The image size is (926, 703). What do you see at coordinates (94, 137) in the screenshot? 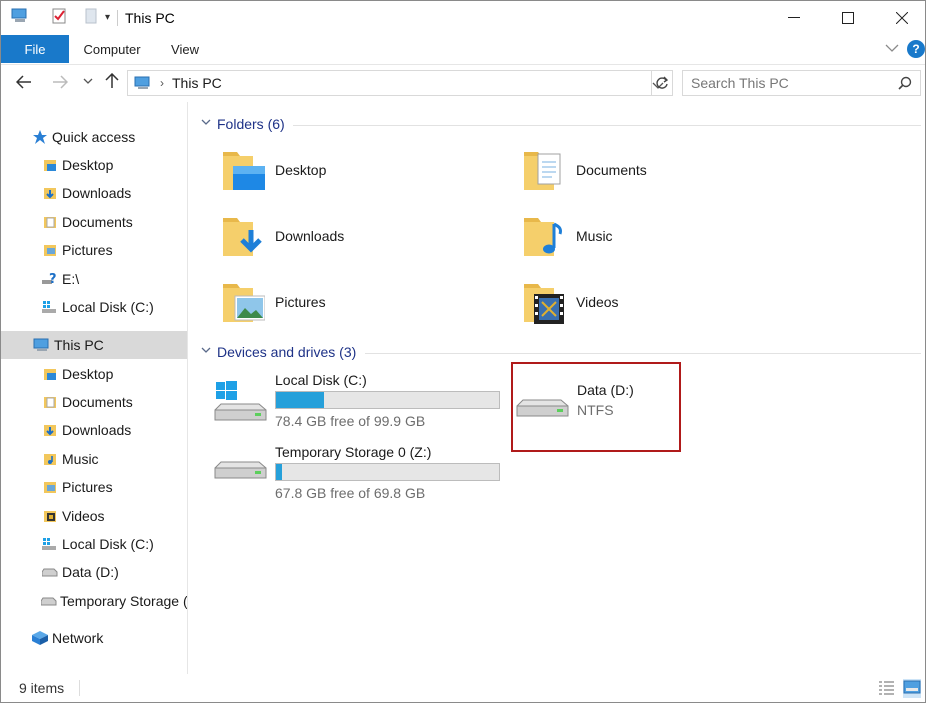
I see `sidebar-item-label: Quick access` at bounding box center [94, 137].